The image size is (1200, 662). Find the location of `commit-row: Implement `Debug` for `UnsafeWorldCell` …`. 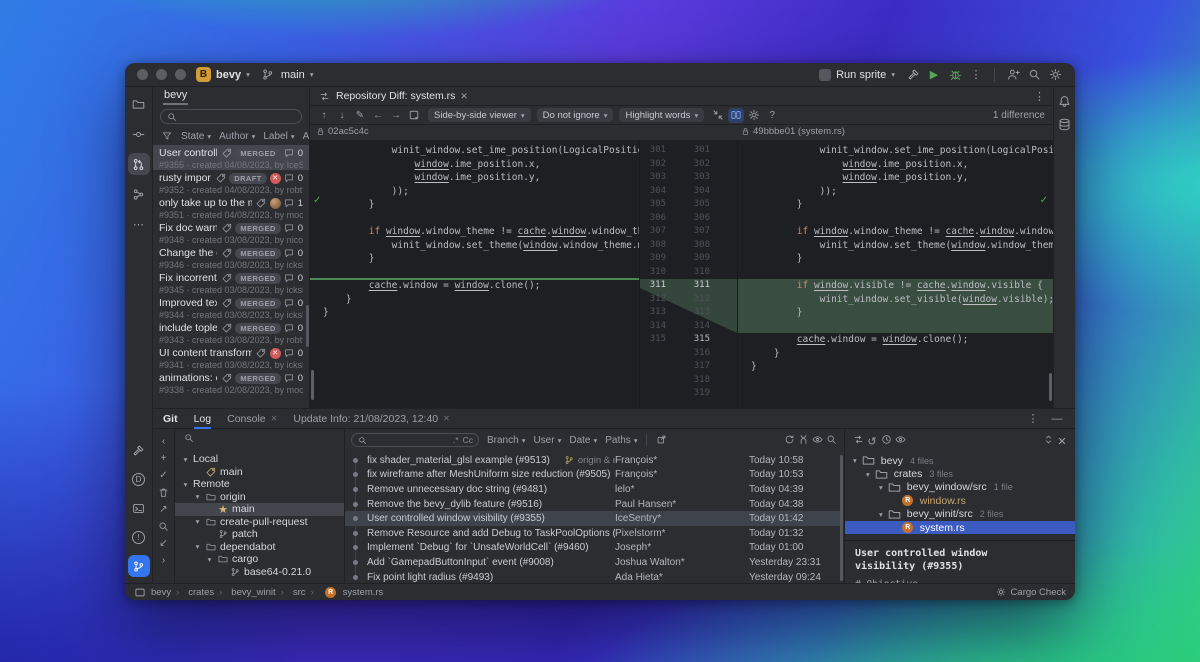

commit-row: Implement `Debug` for `UnsafeWorldCell` … is located at coordinates (592, 548).